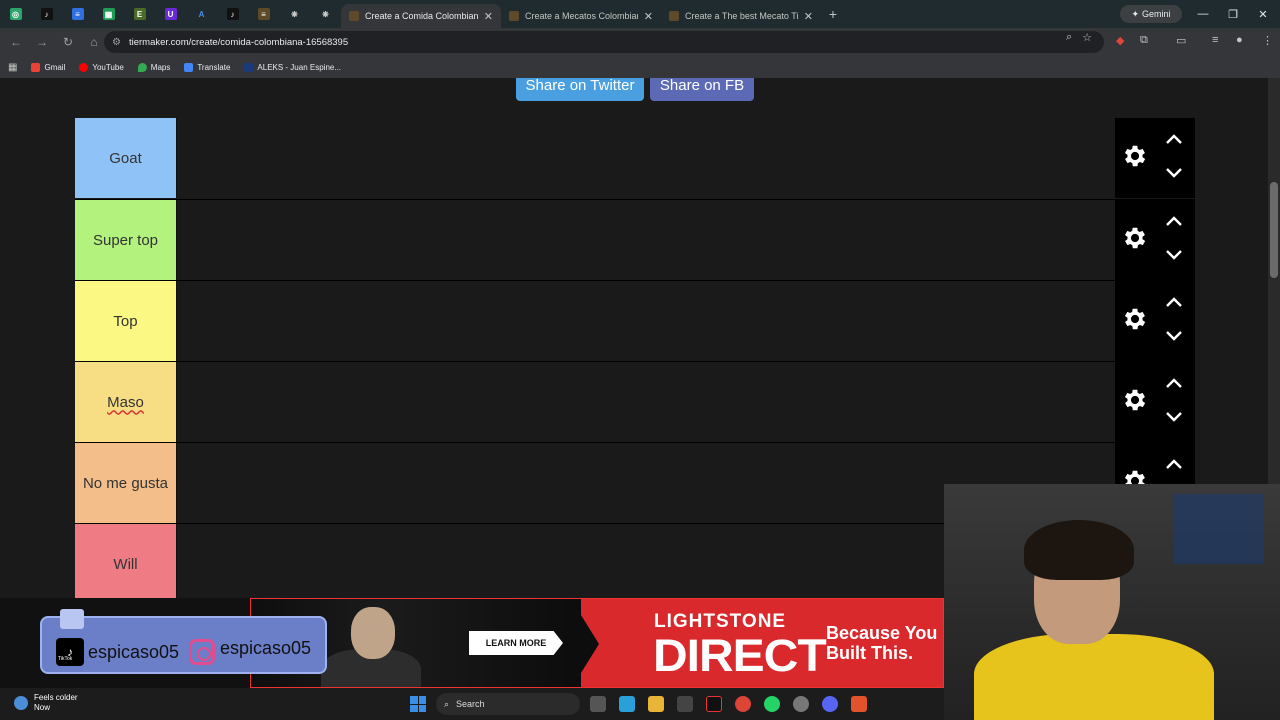 Image resolution: width=1280 pixels, height=720 pixels. Describe the element at coordinates (1203, 14) in the screenshot. I see `minimize-icon: —` at that location.